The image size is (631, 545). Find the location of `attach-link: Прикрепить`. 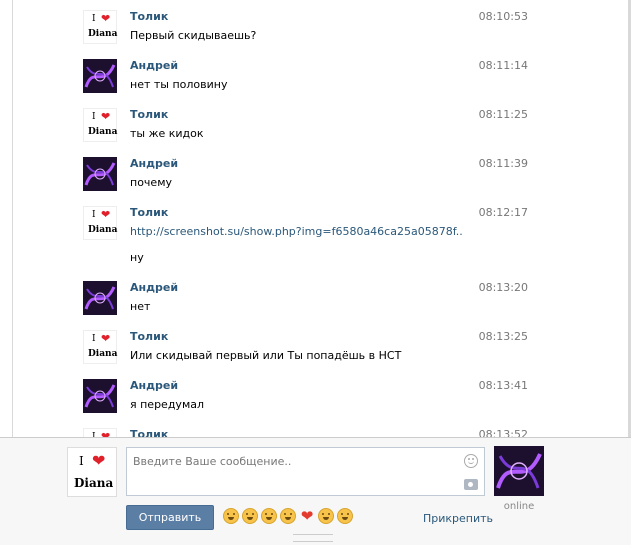

attach-link: Прикрепить is located at coordinates (458, 518).